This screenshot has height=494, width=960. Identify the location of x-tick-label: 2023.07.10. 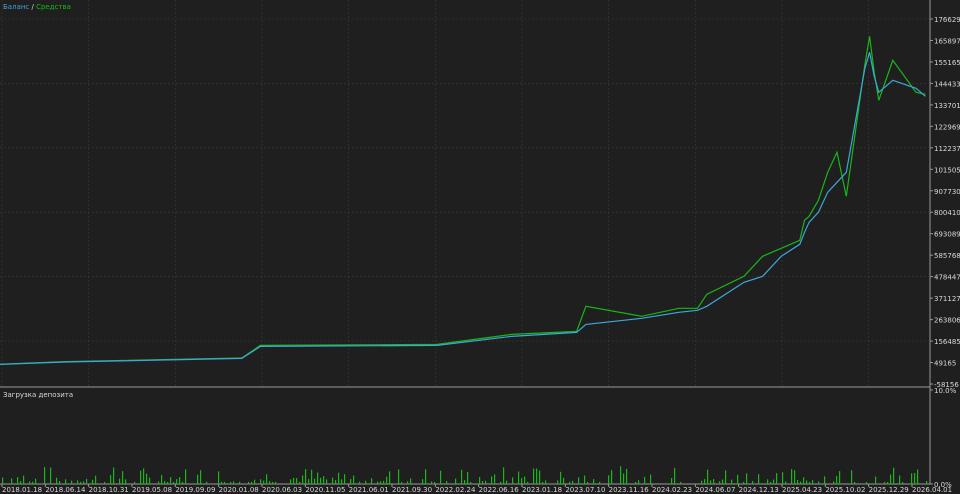
(585, 490).